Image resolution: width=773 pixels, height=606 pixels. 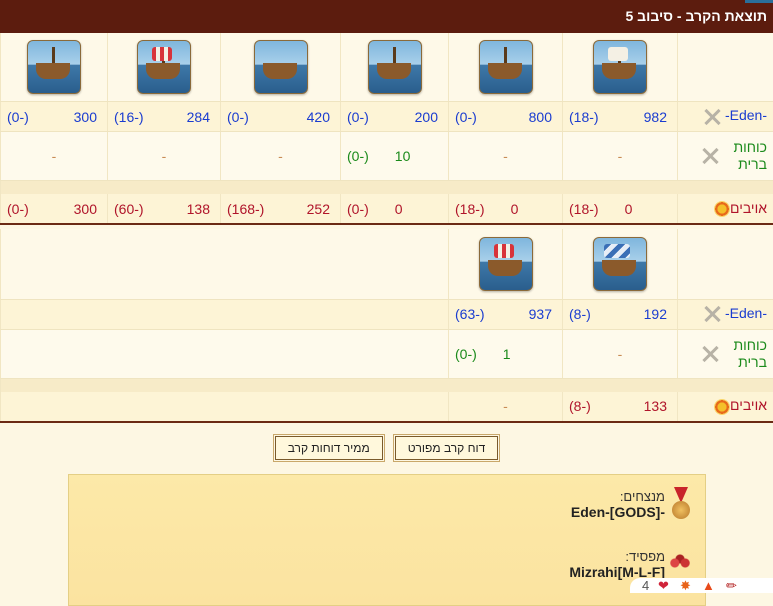 I want to click on count: 200, so click(x=426, y=117).